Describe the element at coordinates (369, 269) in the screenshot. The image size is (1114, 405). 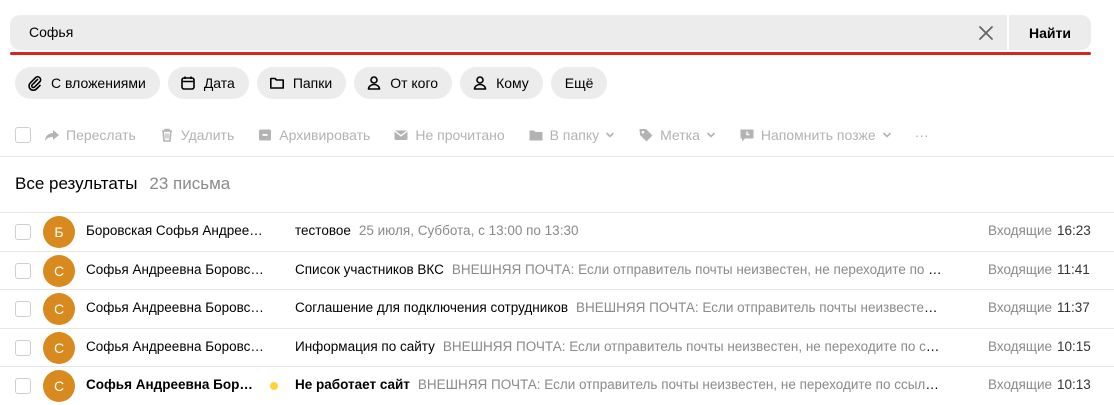
I see `message-subject: Список участников ВКС` at that location.